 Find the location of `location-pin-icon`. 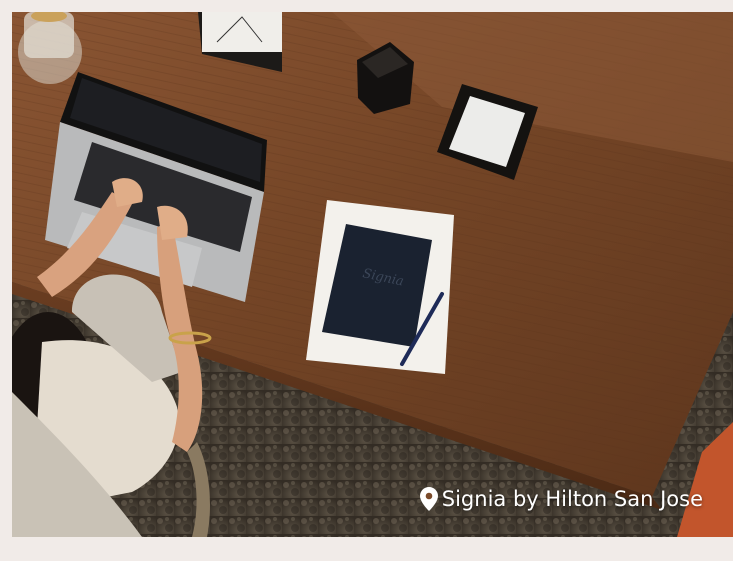

location-pin-icon is located at coordinates (428, 499).